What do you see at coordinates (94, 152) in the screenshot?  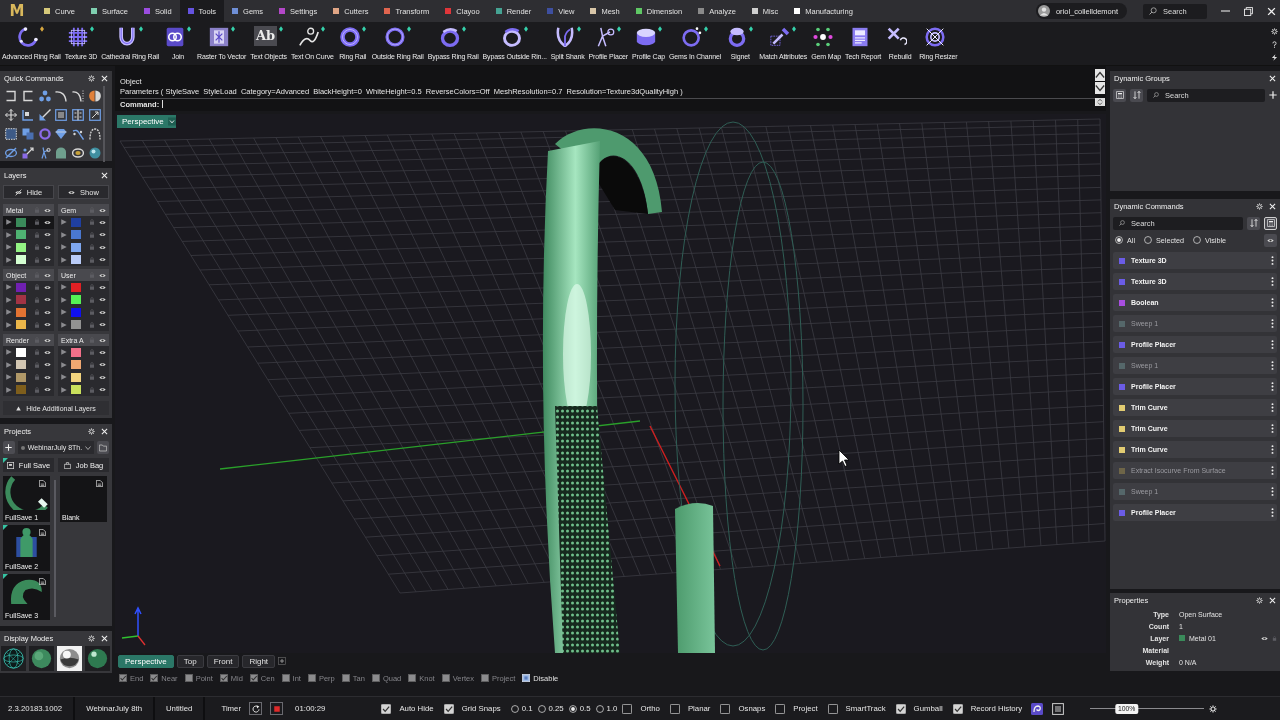 I see `sphere-icon` at bounding box center [94, 152].